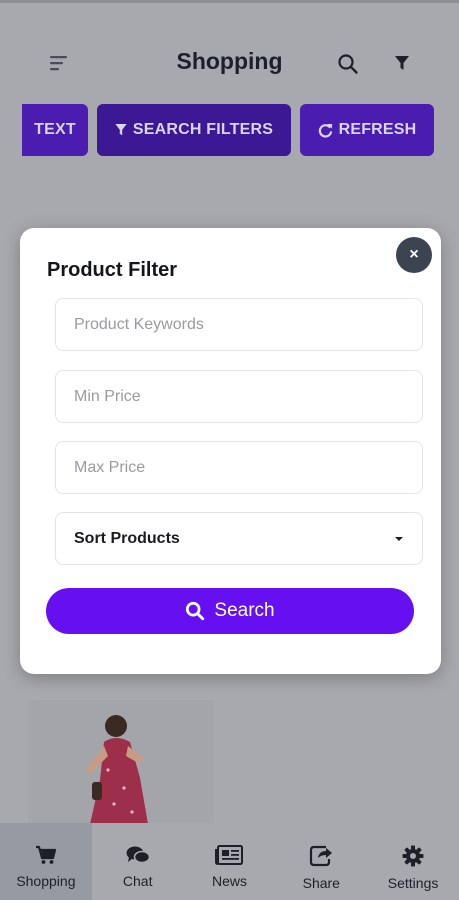 The height and width of the screenshot is (900, 459). What do you see at coordinates (203, 129) in the screenshot?
I see `search-filters-chip-label: SEARCH FILTERS` at bounding box center [203, 129].